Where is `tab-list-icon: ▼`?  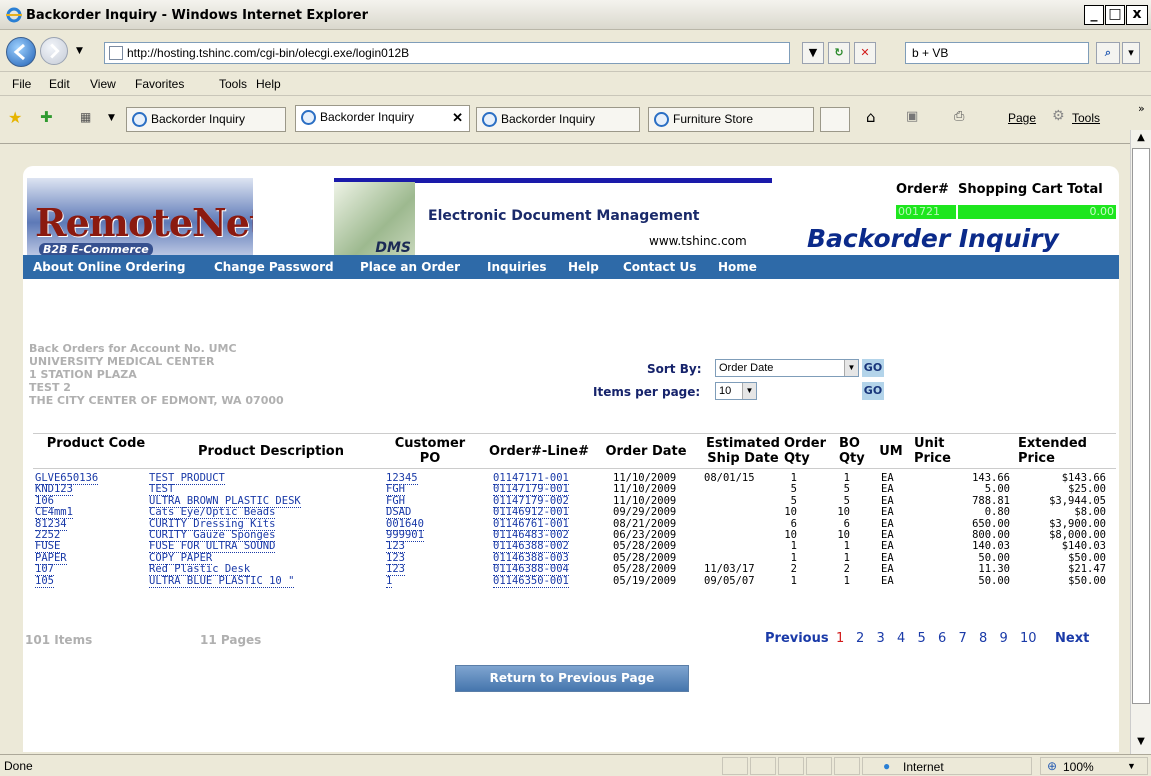
tab-list-icon: ▼ is located at coordinates (111, 118).